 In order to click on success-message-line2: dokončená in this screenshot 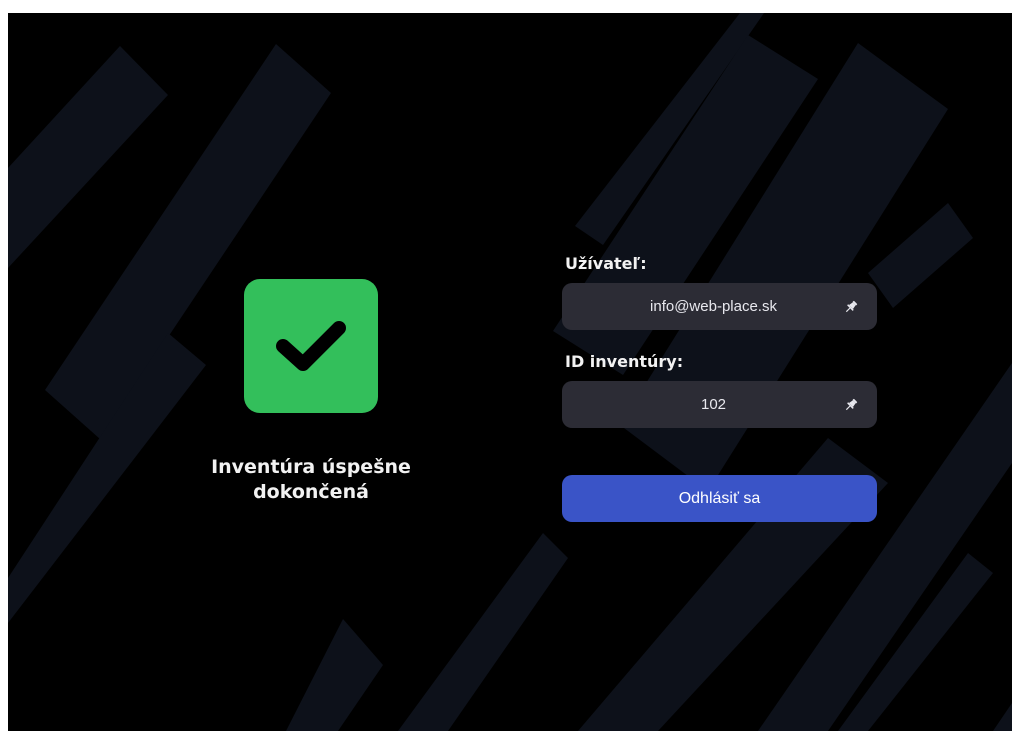, I will do `click(311, 492)`.